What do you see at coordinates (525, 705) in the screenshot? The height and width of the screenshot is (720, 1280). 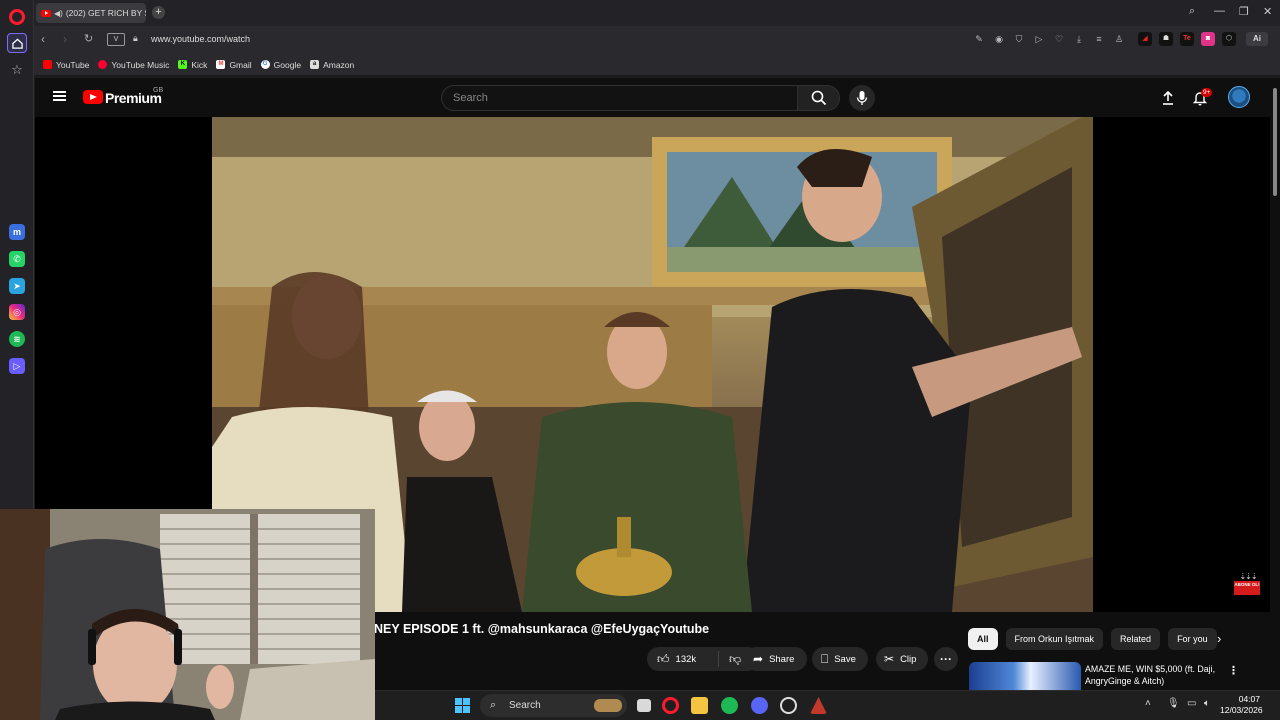 I see `taskbar-search-placeholder: Search` at bounding box center [525, 705].